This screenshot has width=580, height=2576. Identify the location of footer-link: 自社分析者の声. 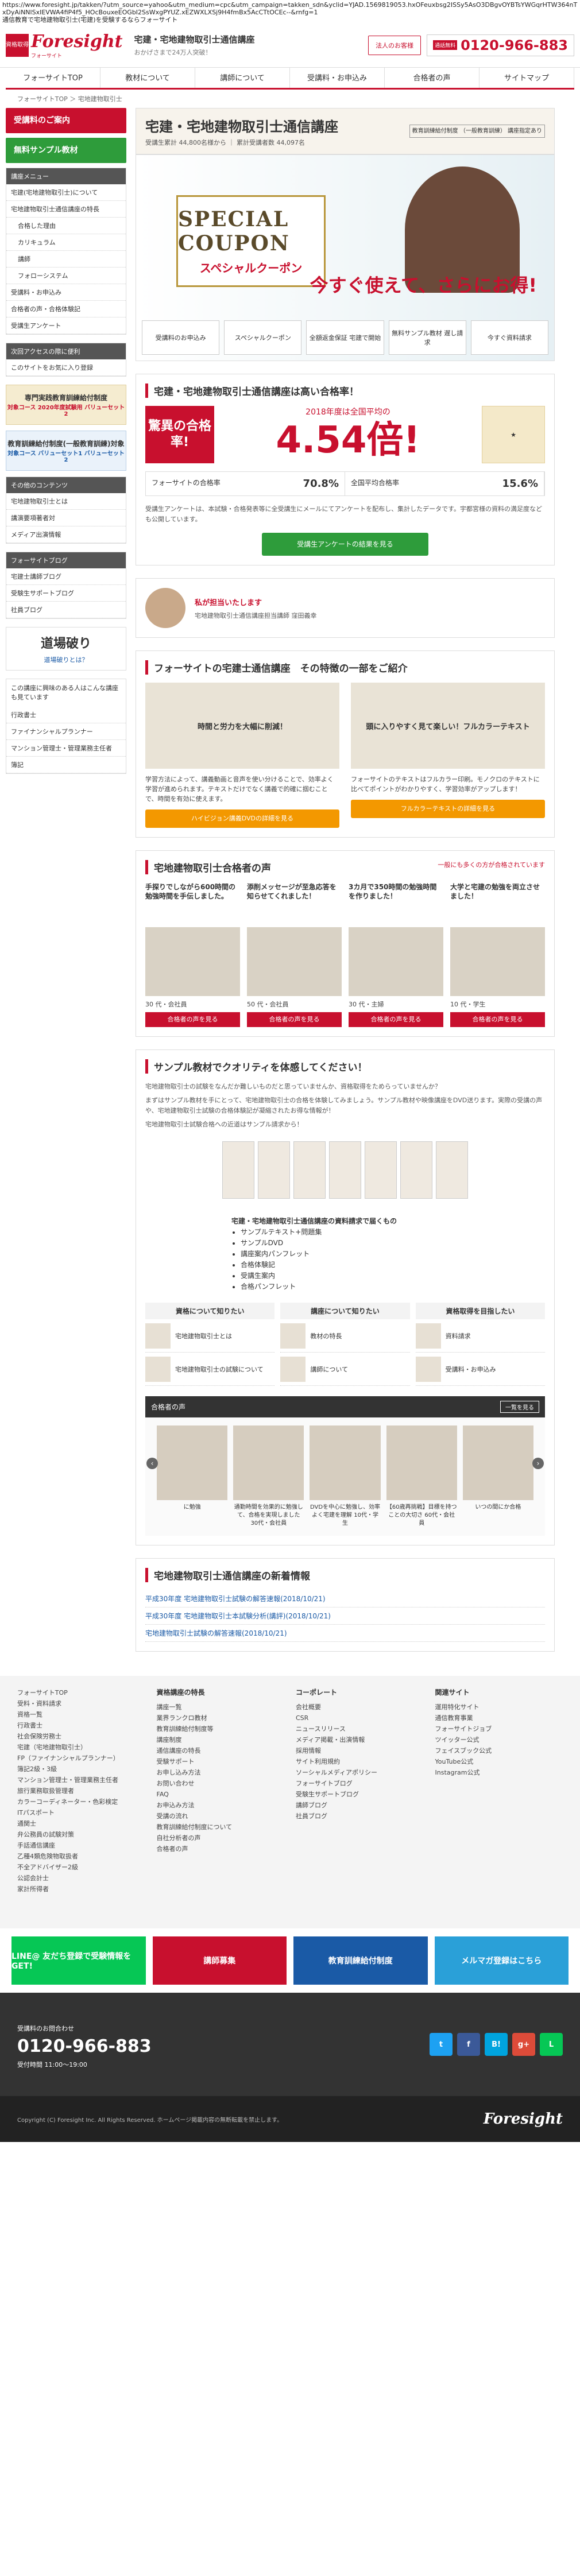
(221, 1838).